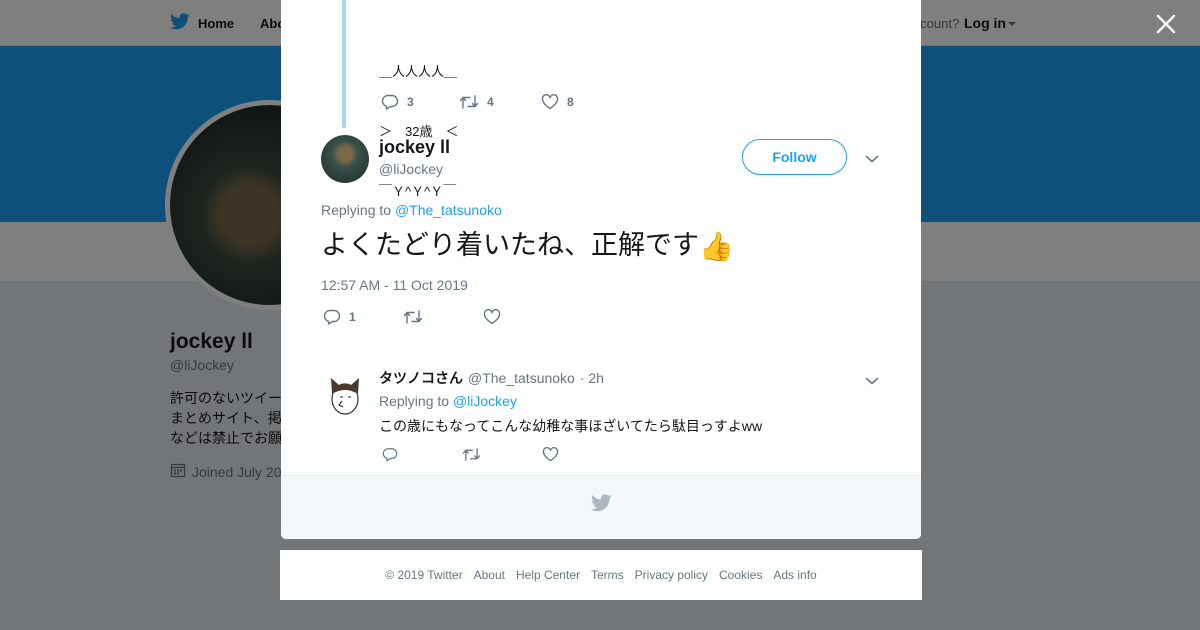 Image resolution: width=1200 pixels, height=630 pixels. What do you see at coordinates (510, 245) in the screenshot?
I see `tweet-text-body: よくたどり着いたね、正解です` at bounding box center [510, 245].